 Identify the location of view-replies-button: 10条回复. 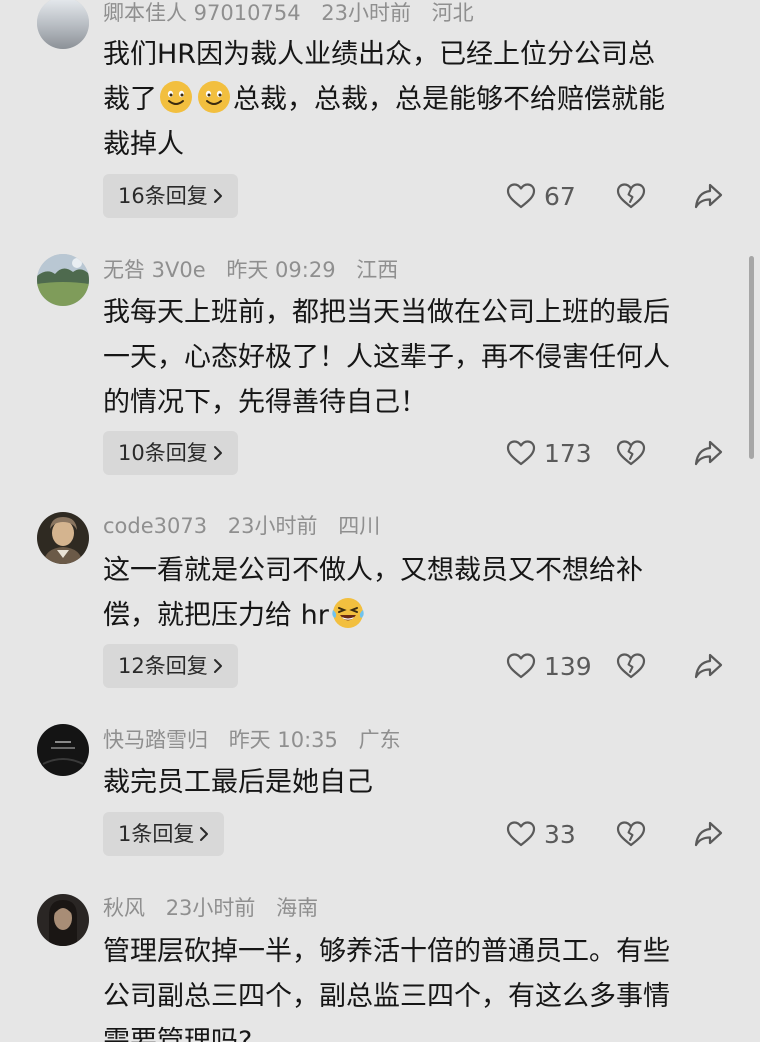
(170, 453).